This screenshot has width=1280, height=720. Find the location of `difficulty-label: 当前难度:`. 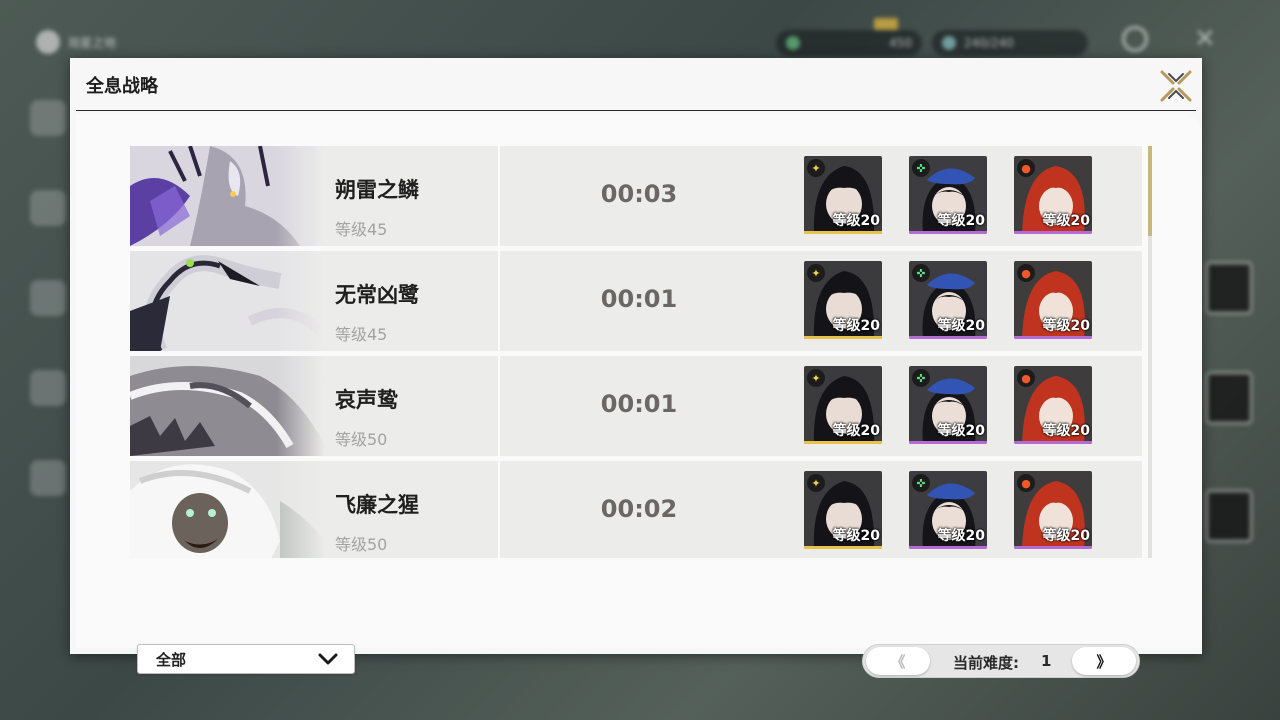

difficulty-label: 当前难度: is located at coordinates (986, 663).